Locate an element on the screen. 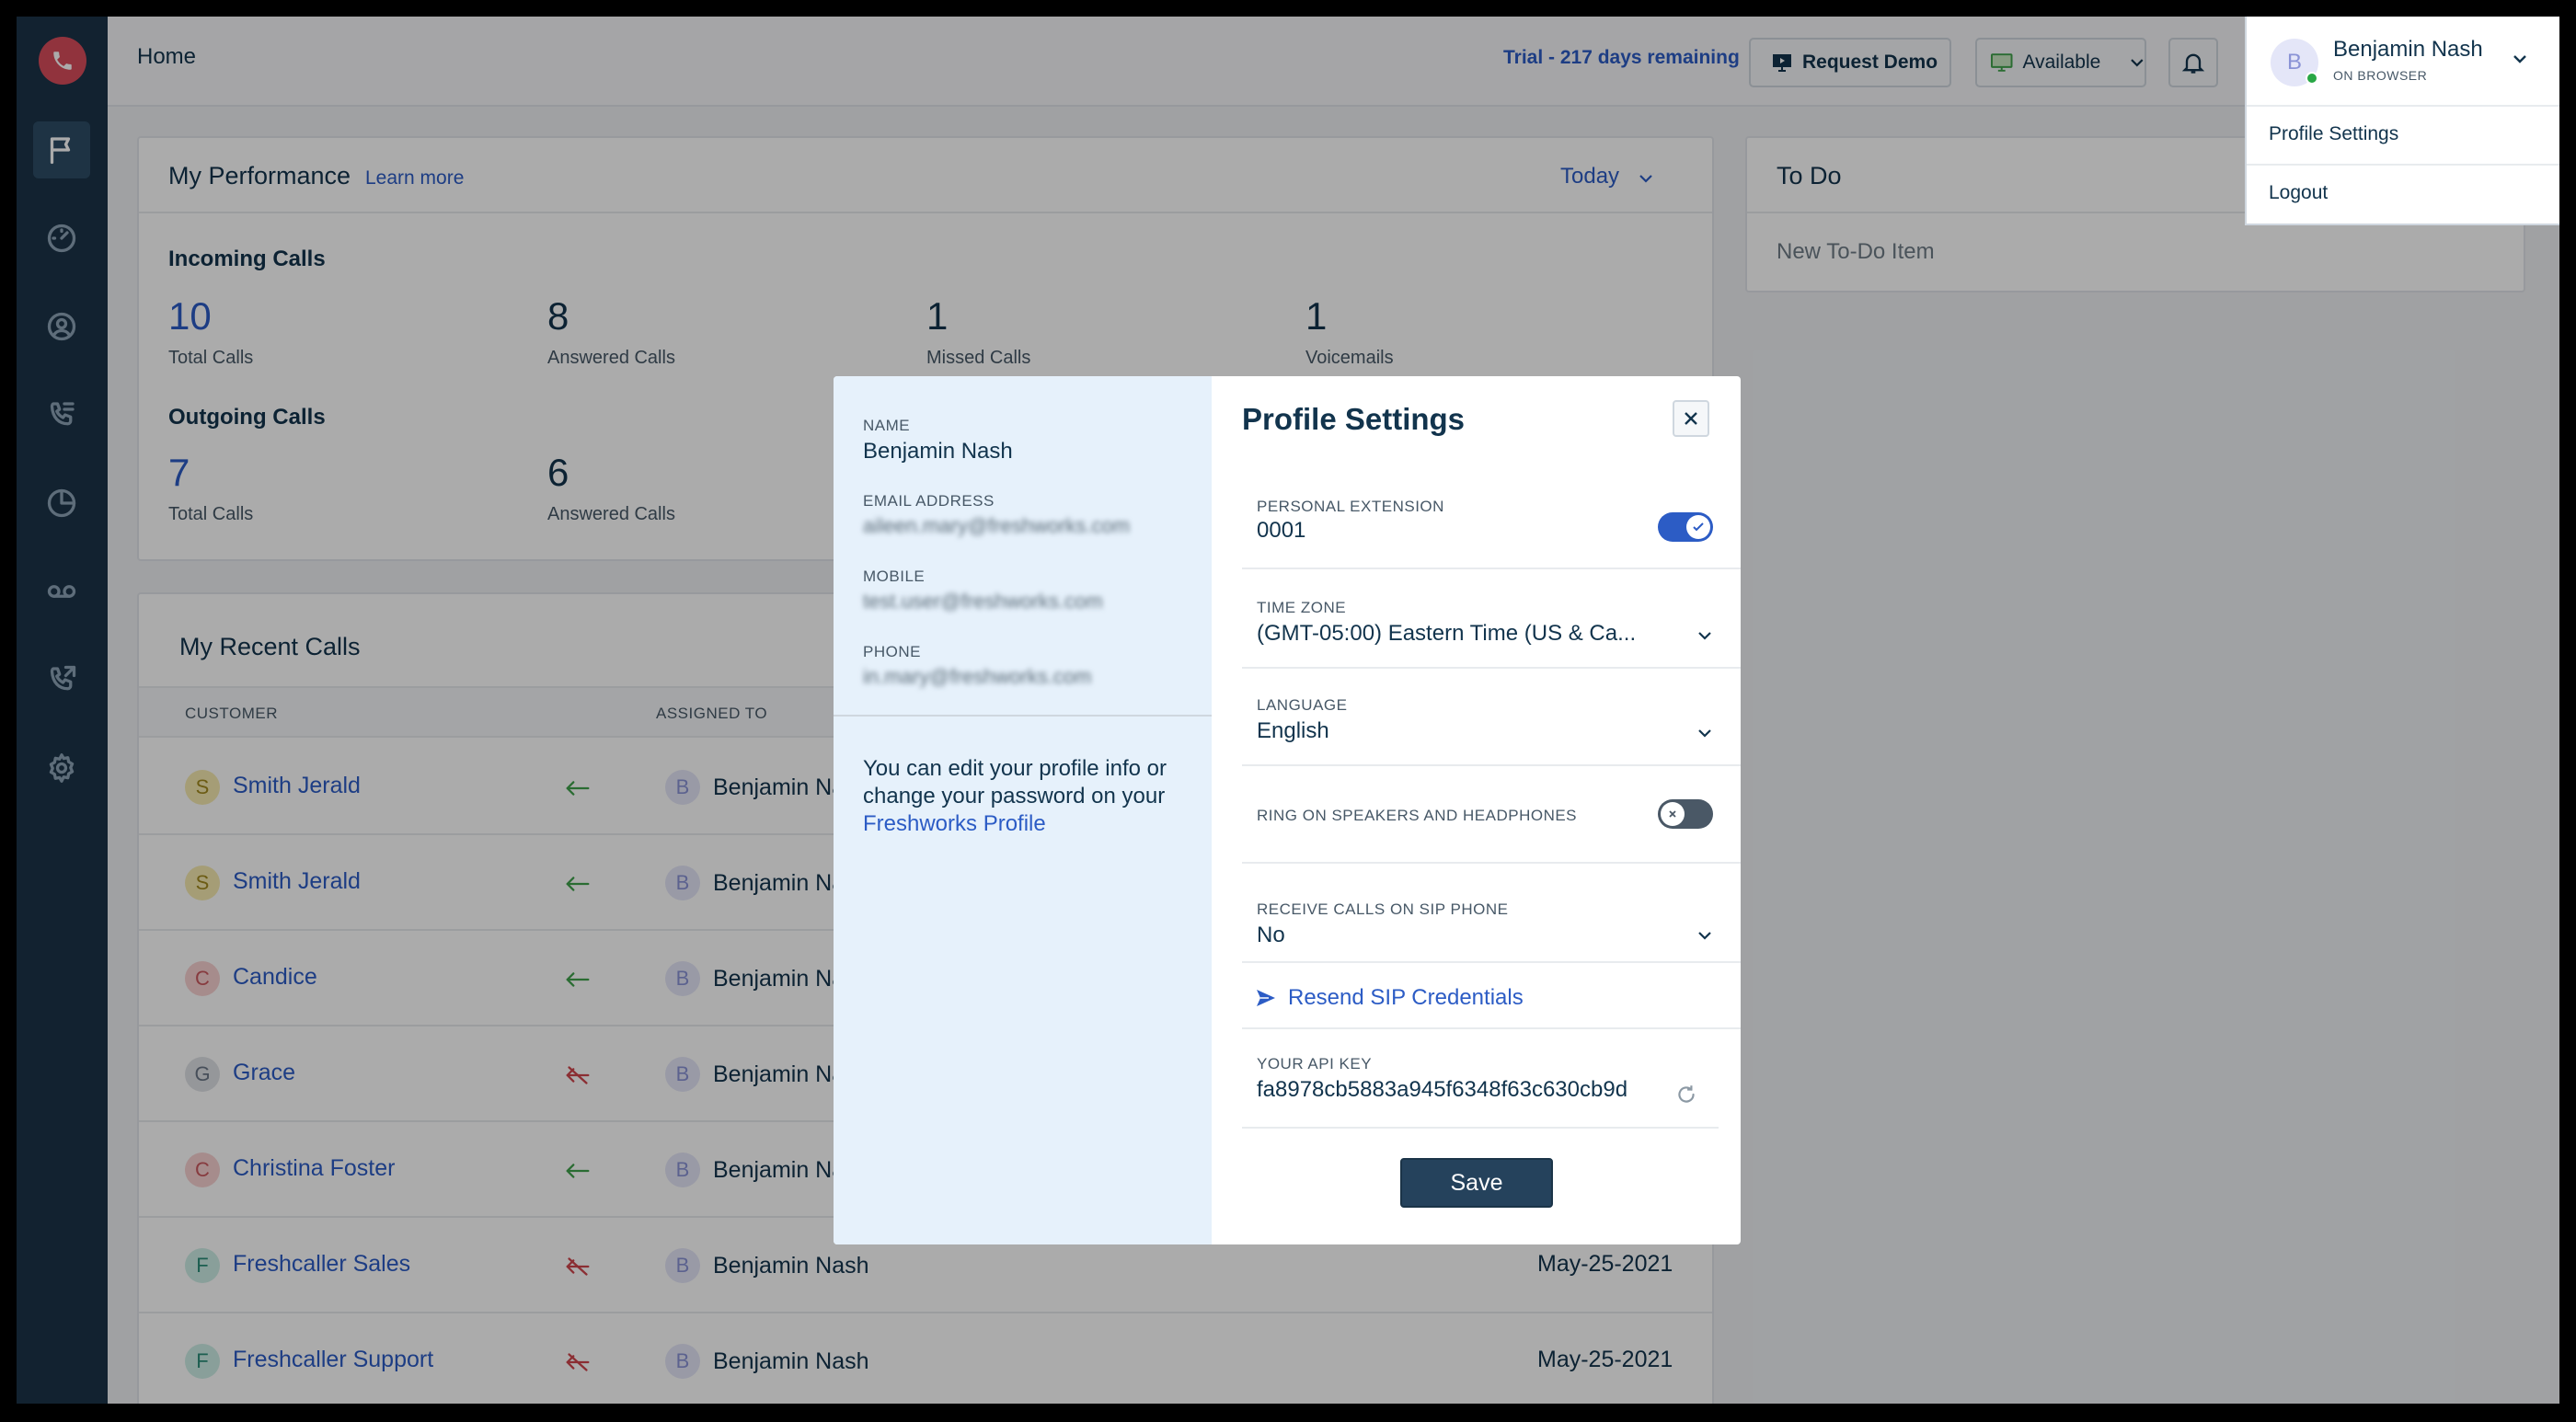  freshworks-profile-link: Freshworks Profile is located at coordinates (1024, 824).